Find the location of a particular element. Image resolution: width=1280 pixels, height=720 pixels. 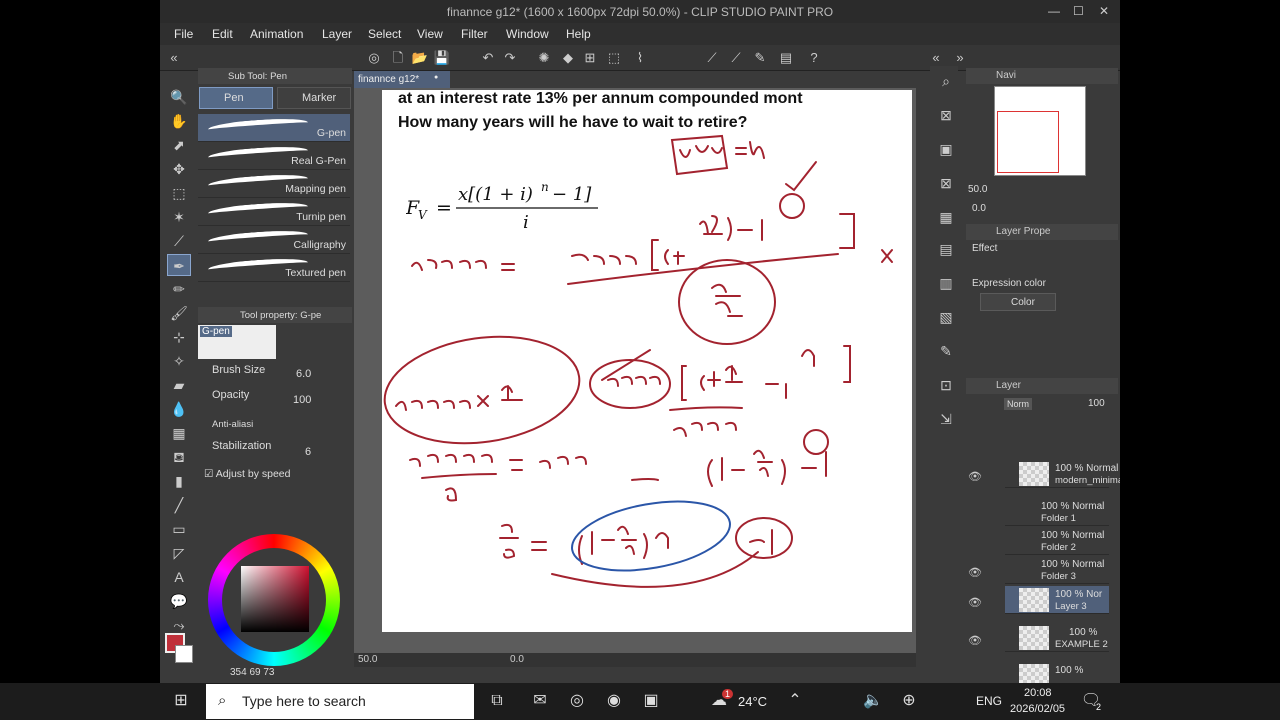

windows-start-icon: ⊞ is located at coordinates (181, 701).